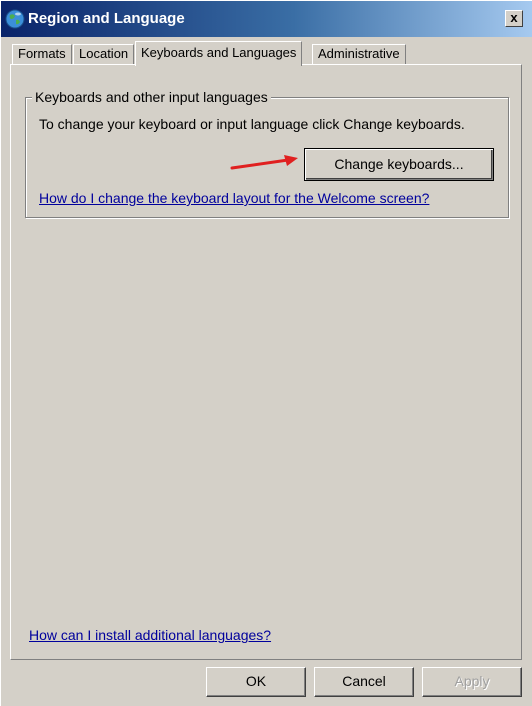 The height and width of the screenshot is (706, 532). I want to click on ok-button: OK, so click(256, 682).